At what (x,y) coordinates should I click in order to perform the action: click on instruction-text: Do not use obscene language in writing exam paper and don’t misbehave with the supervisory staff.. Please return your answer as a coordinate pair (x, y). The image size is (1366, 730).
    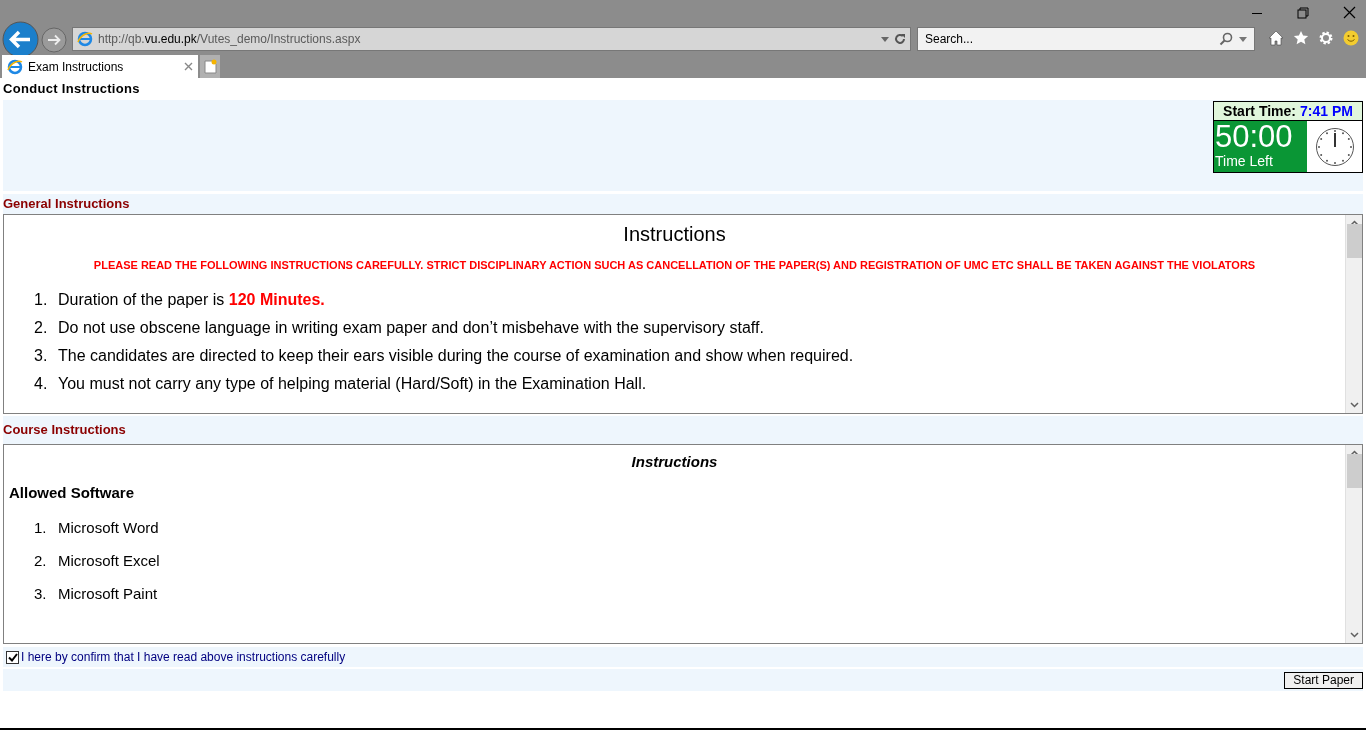
    Looking at the image, I should click on (411, 327).